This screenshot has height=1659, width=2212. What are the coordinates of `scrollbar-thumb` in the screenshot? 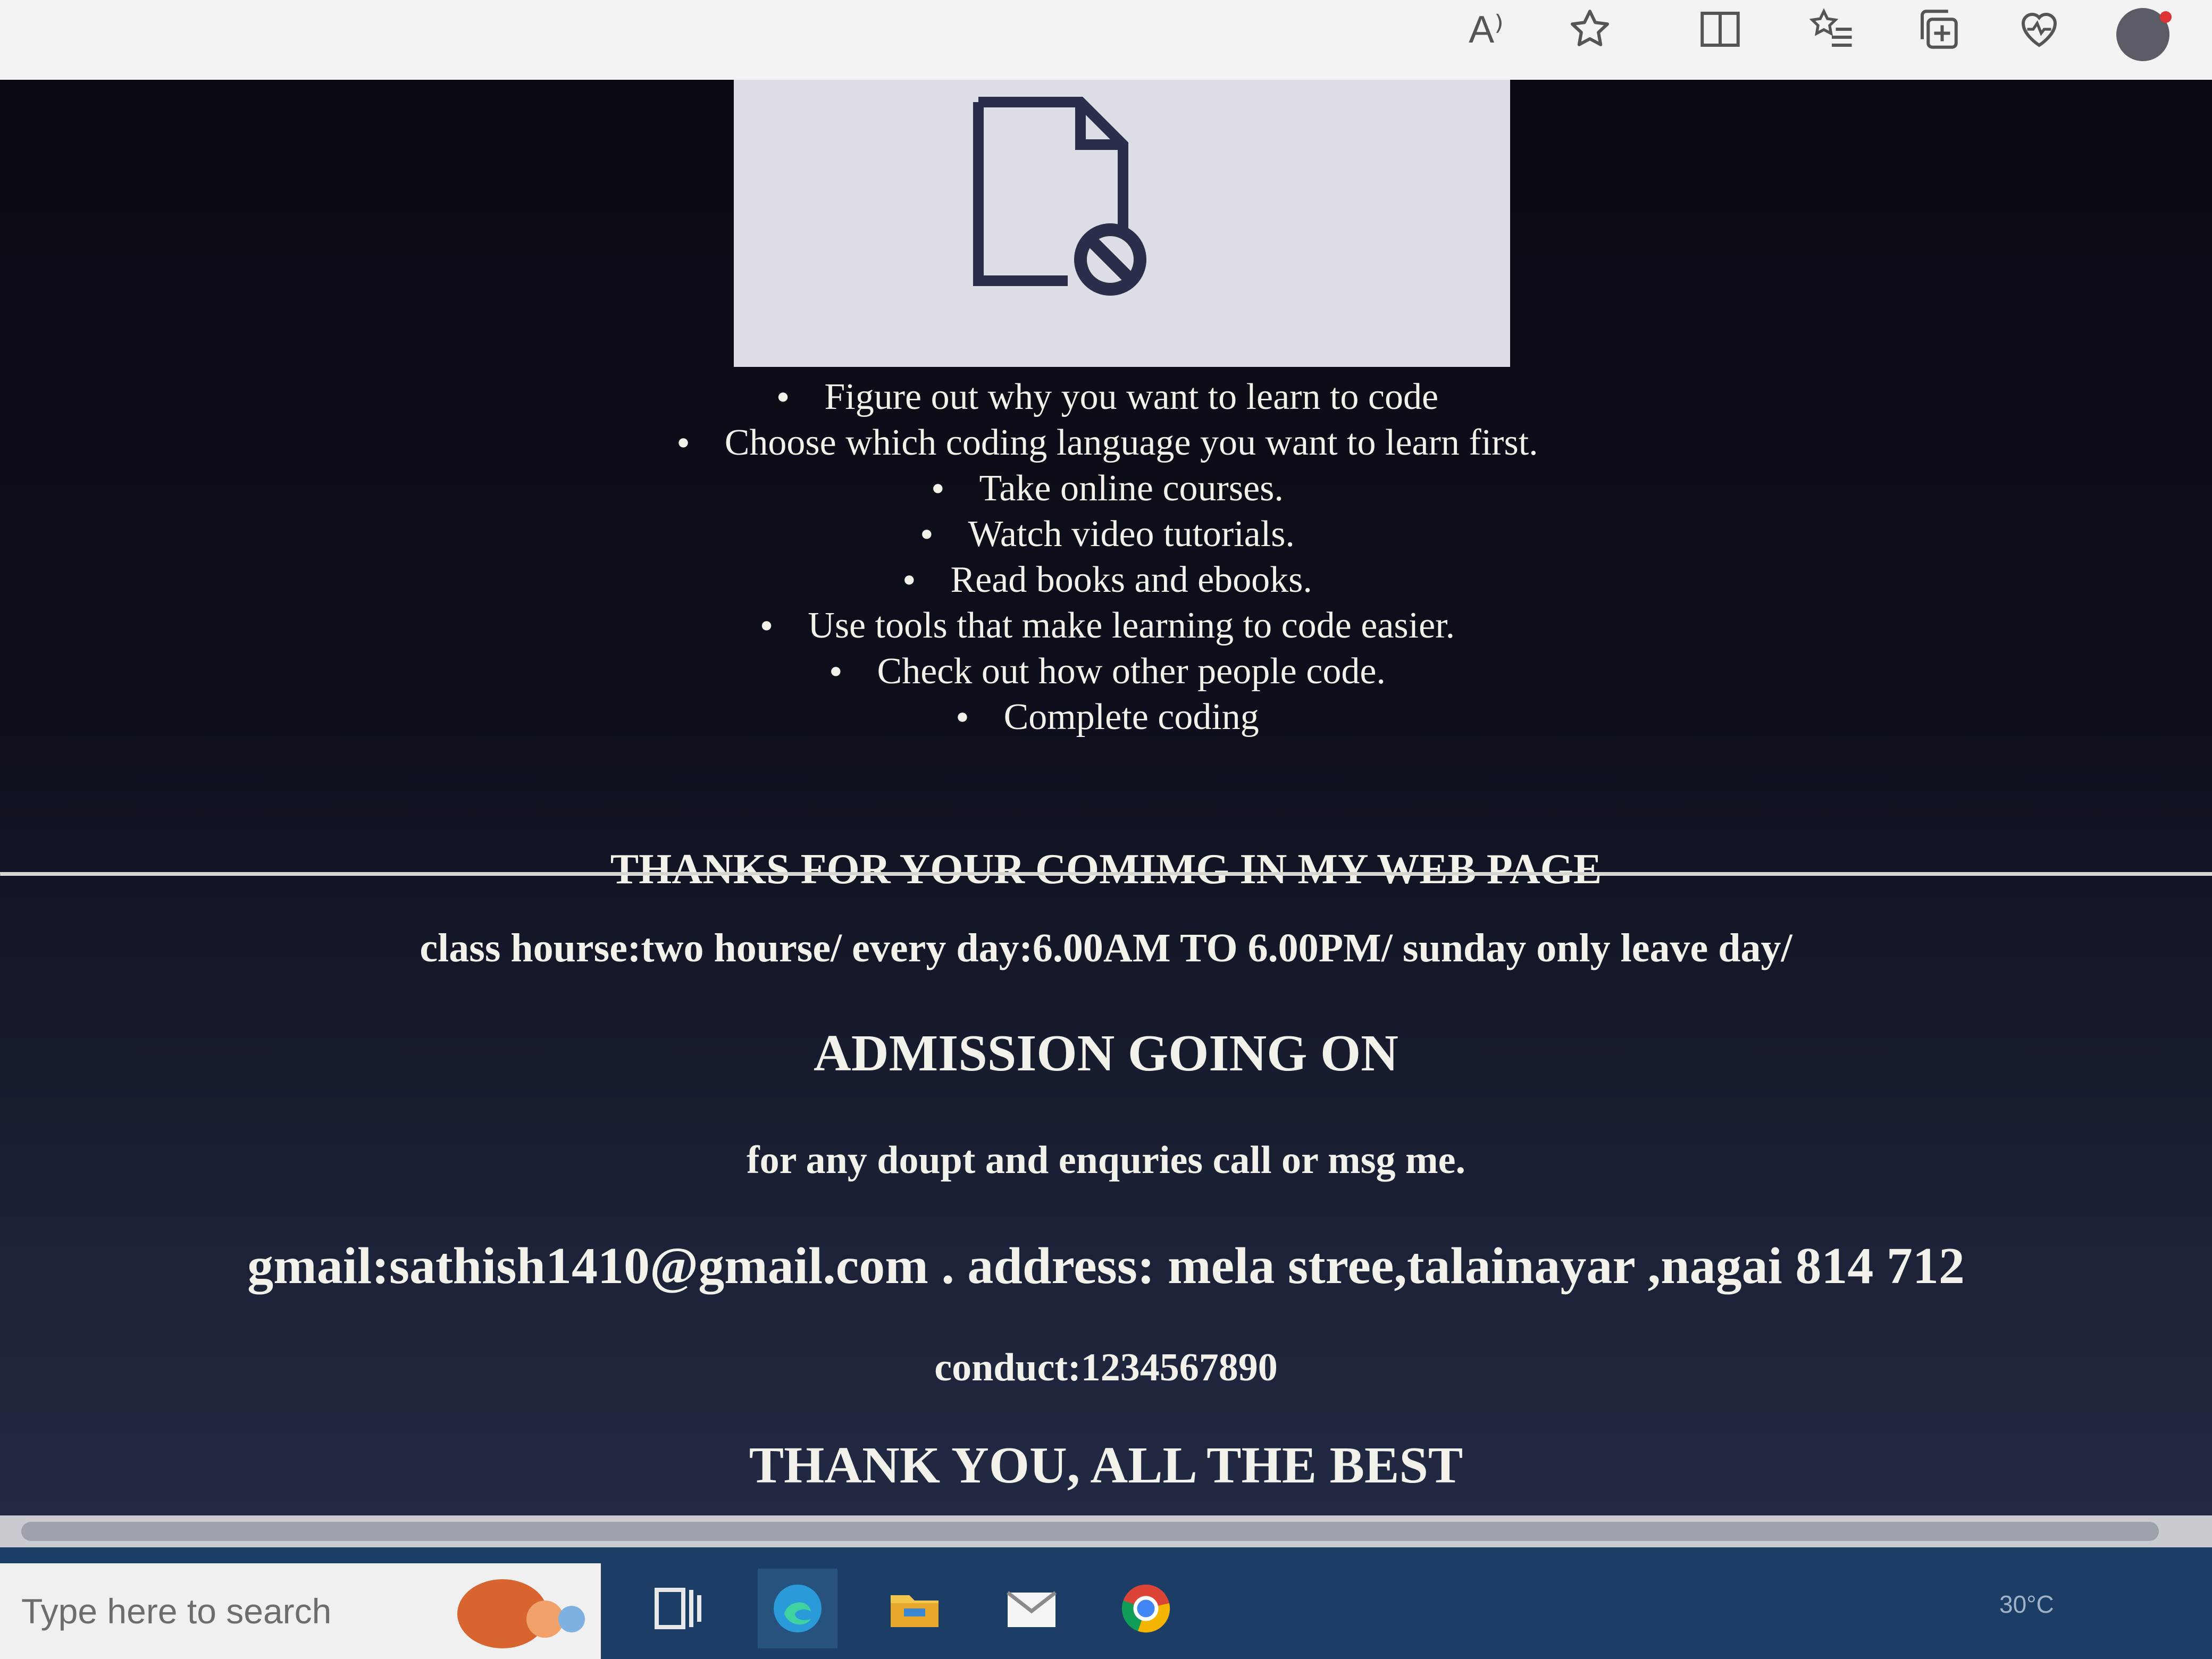 It's located at (1090, 1531).